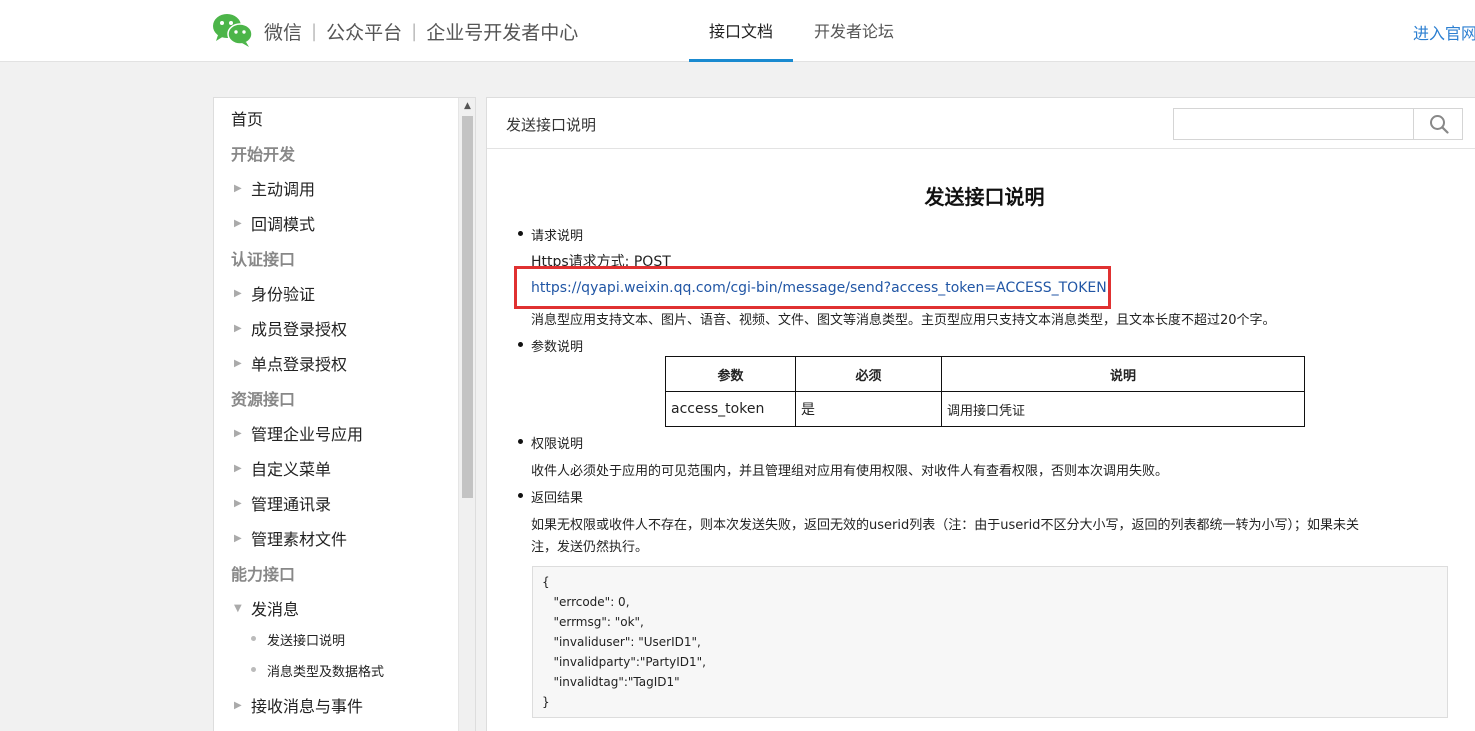 Image resolution: width=1475 pixels, height=731 pixels. What do you see at coordinates (275, 609) in the screenshot?
I see `sidebar-item-label: 发消息` at bounding box center [275, 609].